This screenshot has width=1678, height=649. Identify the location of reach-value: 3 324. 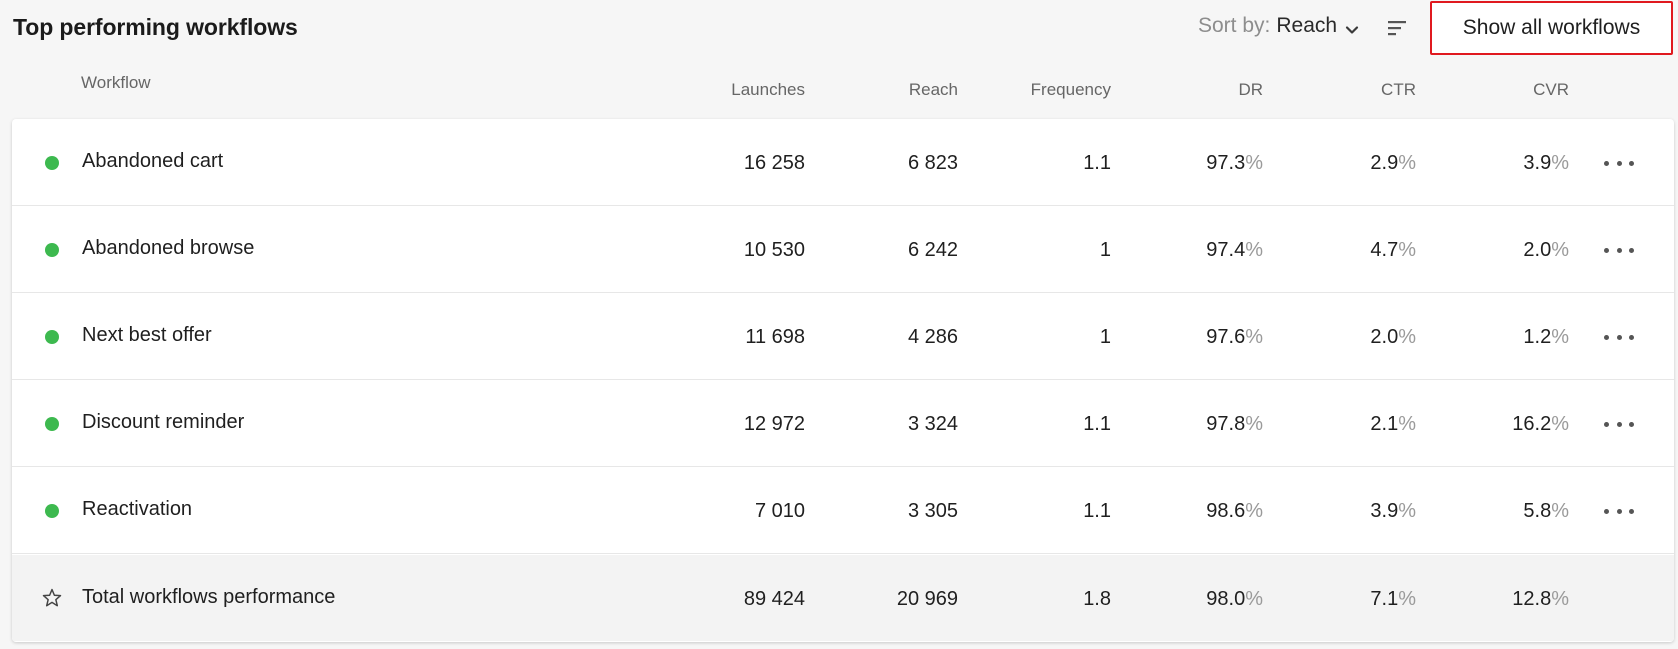
(932, 424).